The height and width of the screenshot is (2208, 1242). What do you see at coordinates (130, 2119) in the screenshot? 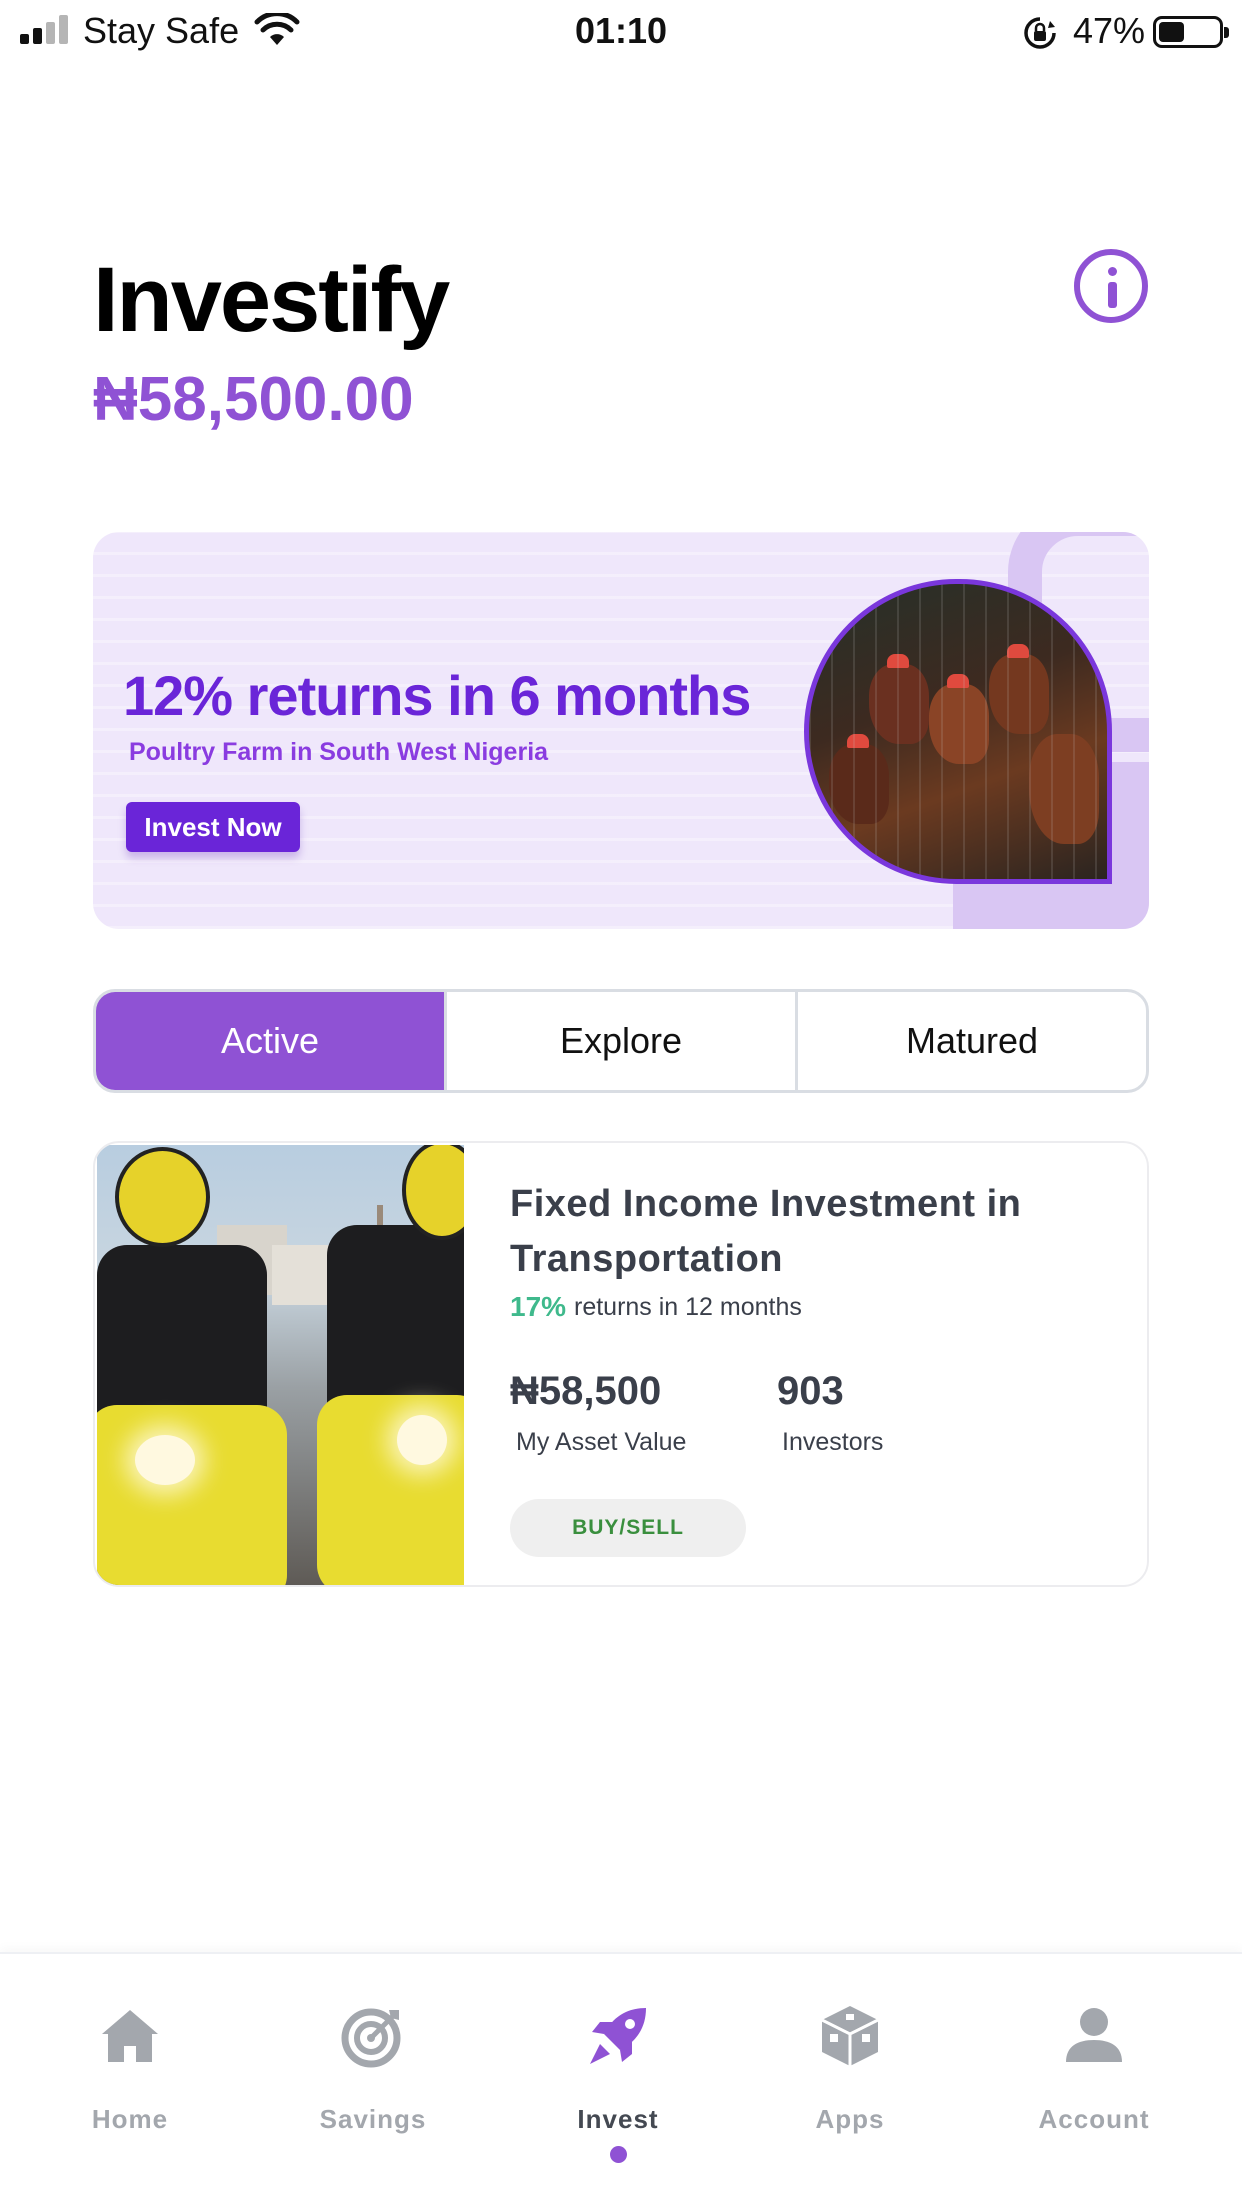
I see `nav-label-home: Home` at bounding box center [130, 2119].